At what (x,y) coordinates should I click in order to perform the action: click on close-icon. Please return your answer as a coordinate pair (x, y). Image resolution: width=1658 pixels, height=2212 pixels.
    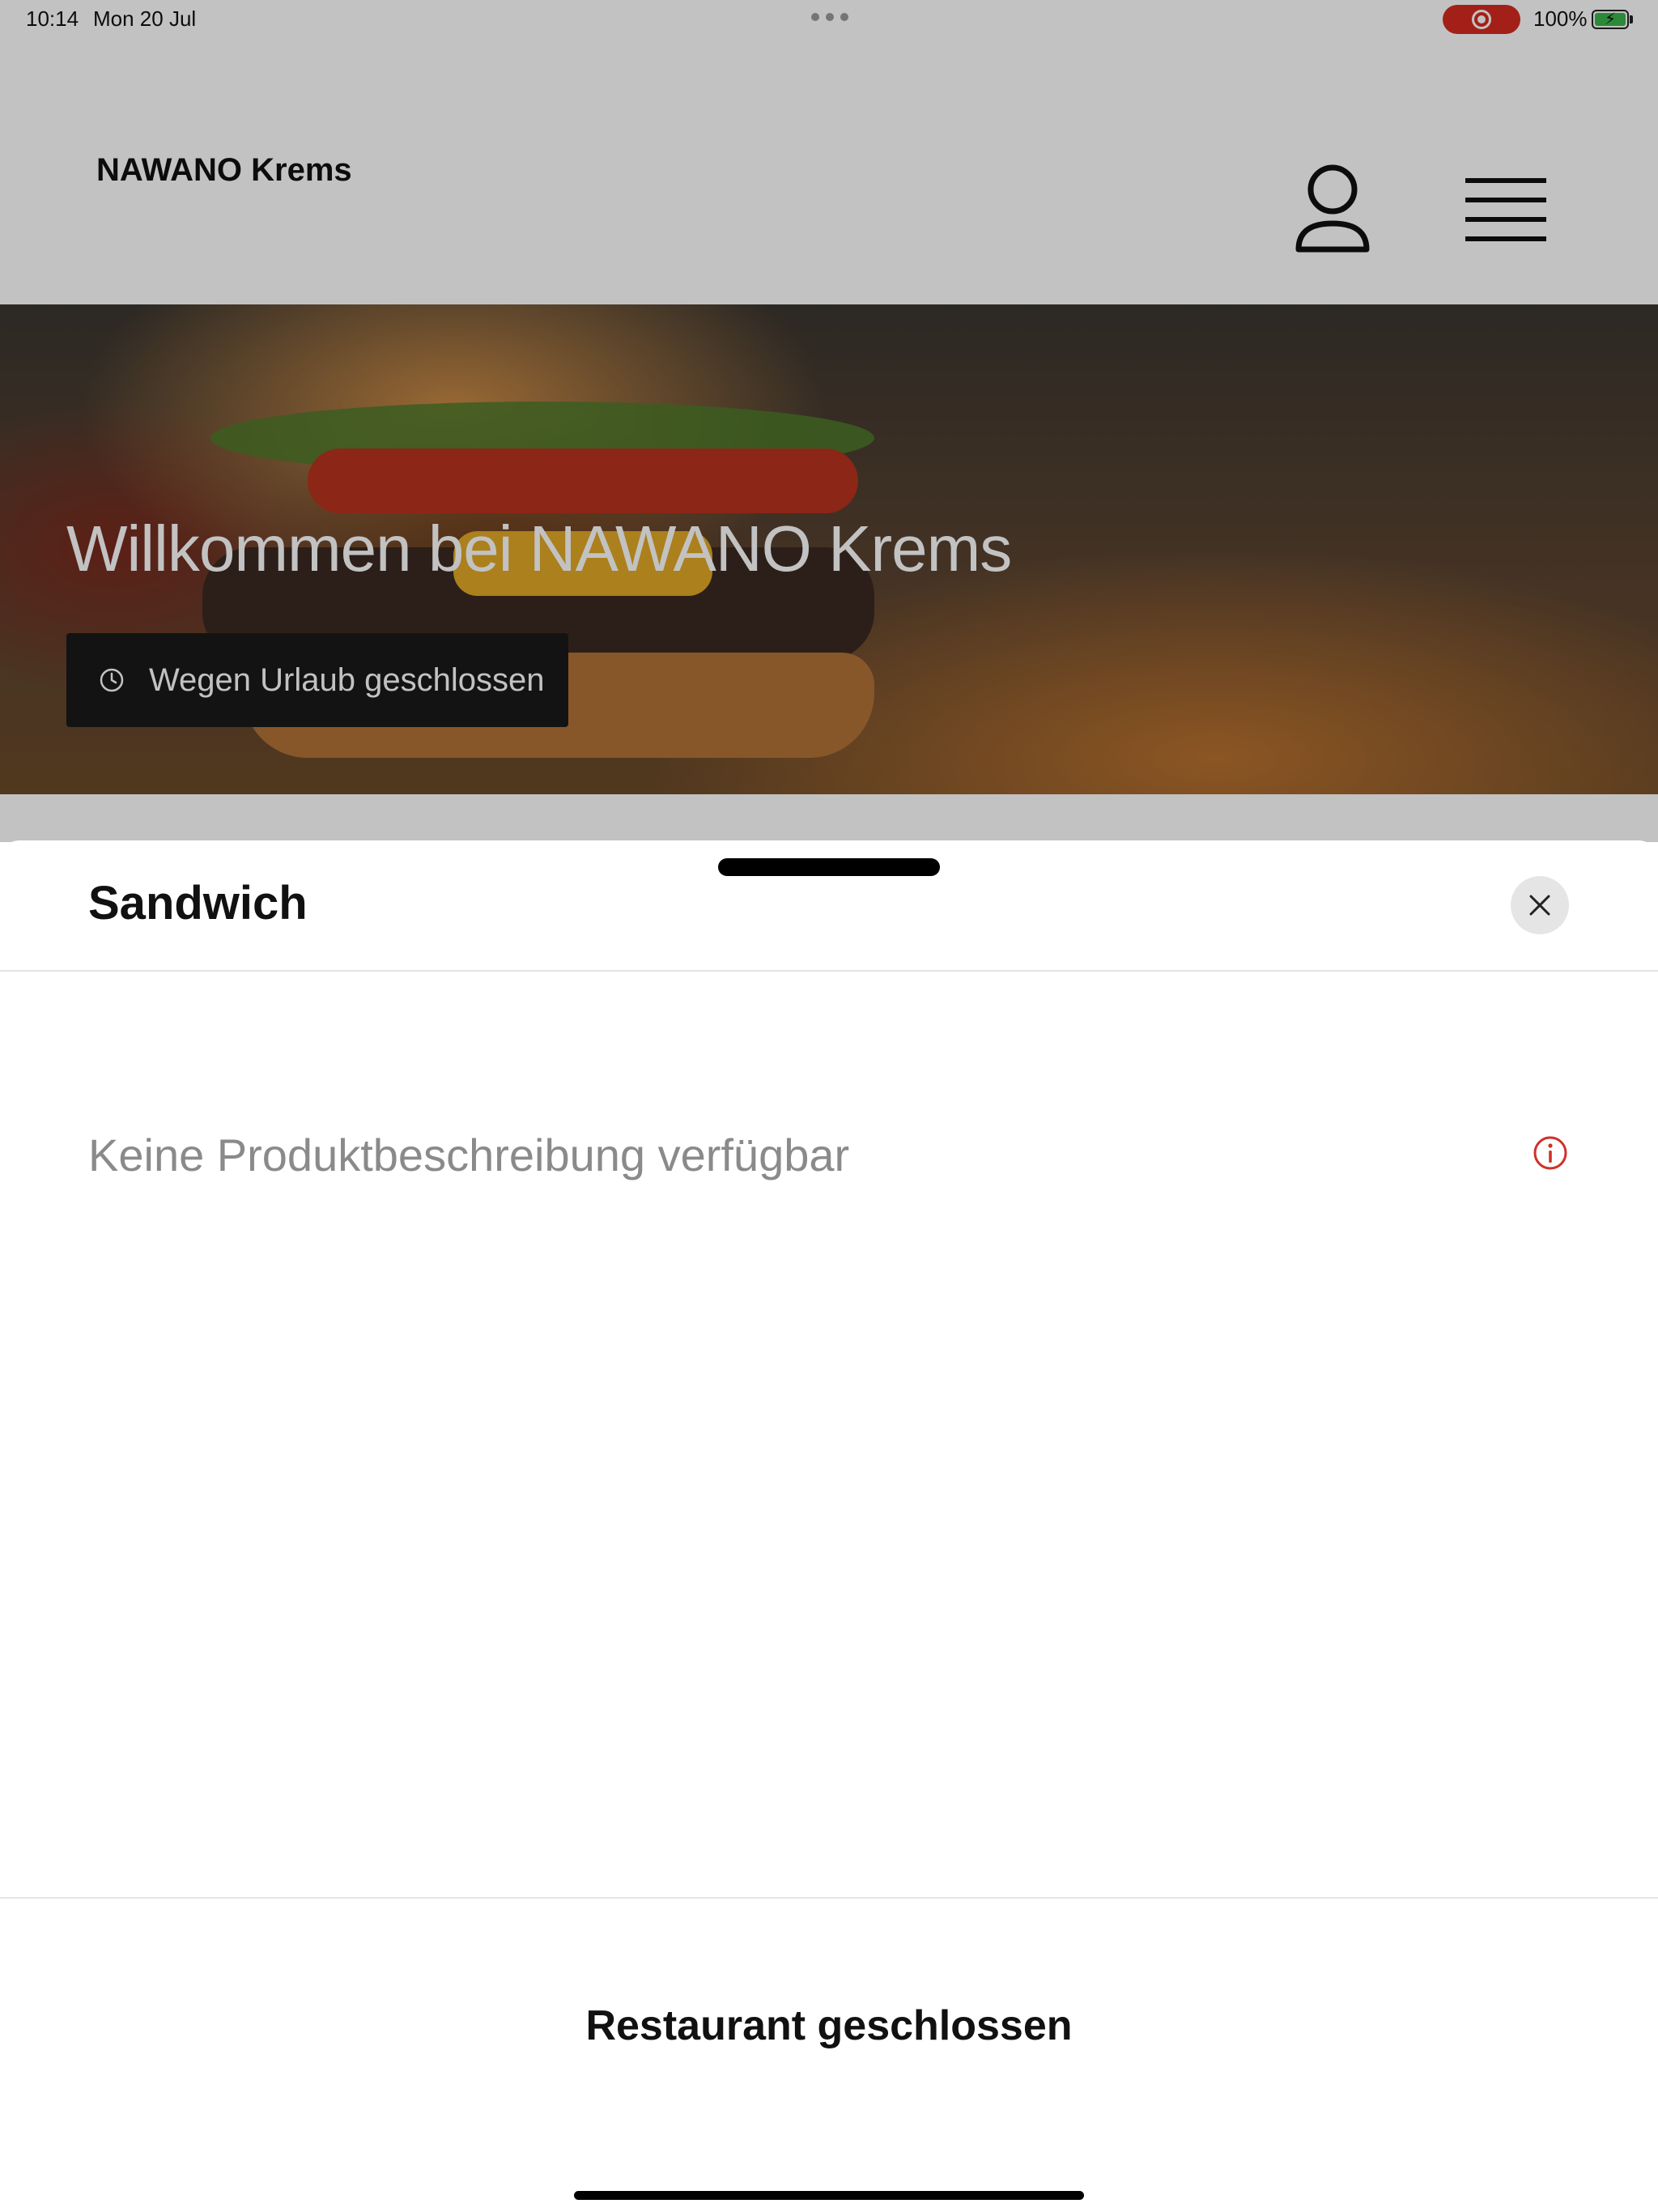
    Looking at the image, I should click on (1539, 906).